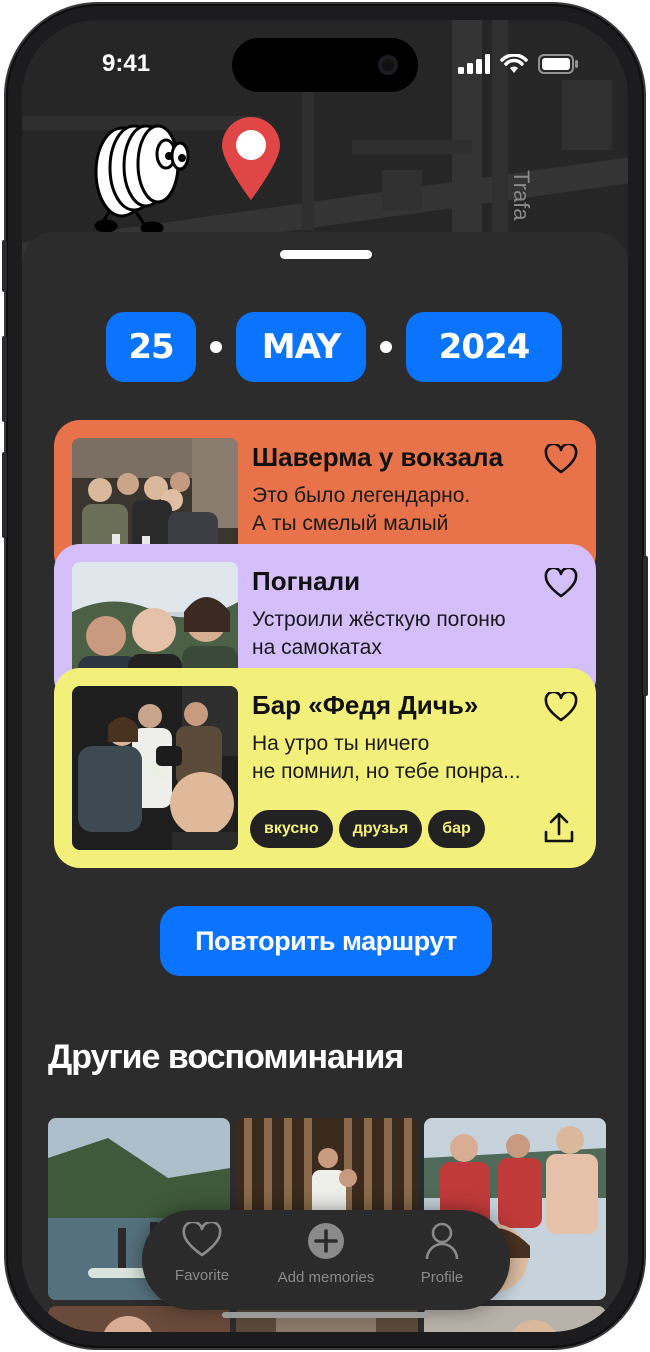 Image resolution: width=650 pixels, height=1352 pixels. Describe the element at coordinates (514, 63) in the screenshot. I see `wifi-icon` at that location.